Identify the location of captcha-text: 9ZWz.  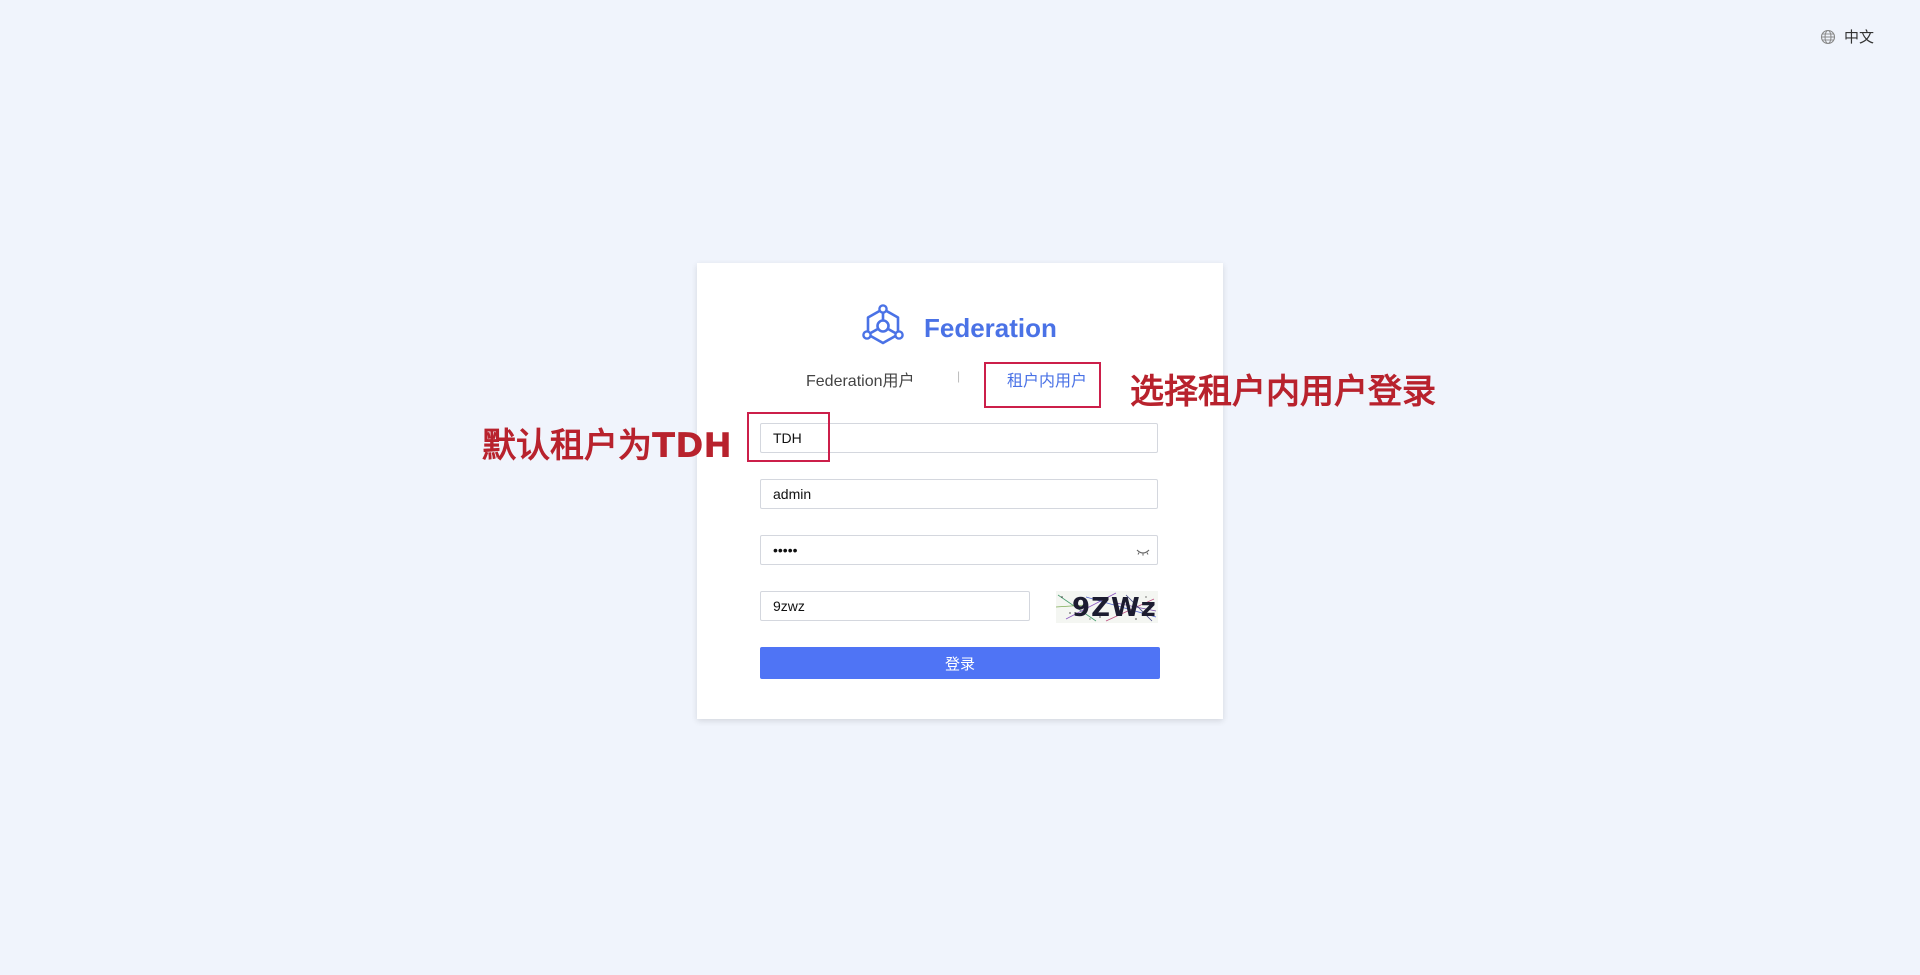
(1114, 608).